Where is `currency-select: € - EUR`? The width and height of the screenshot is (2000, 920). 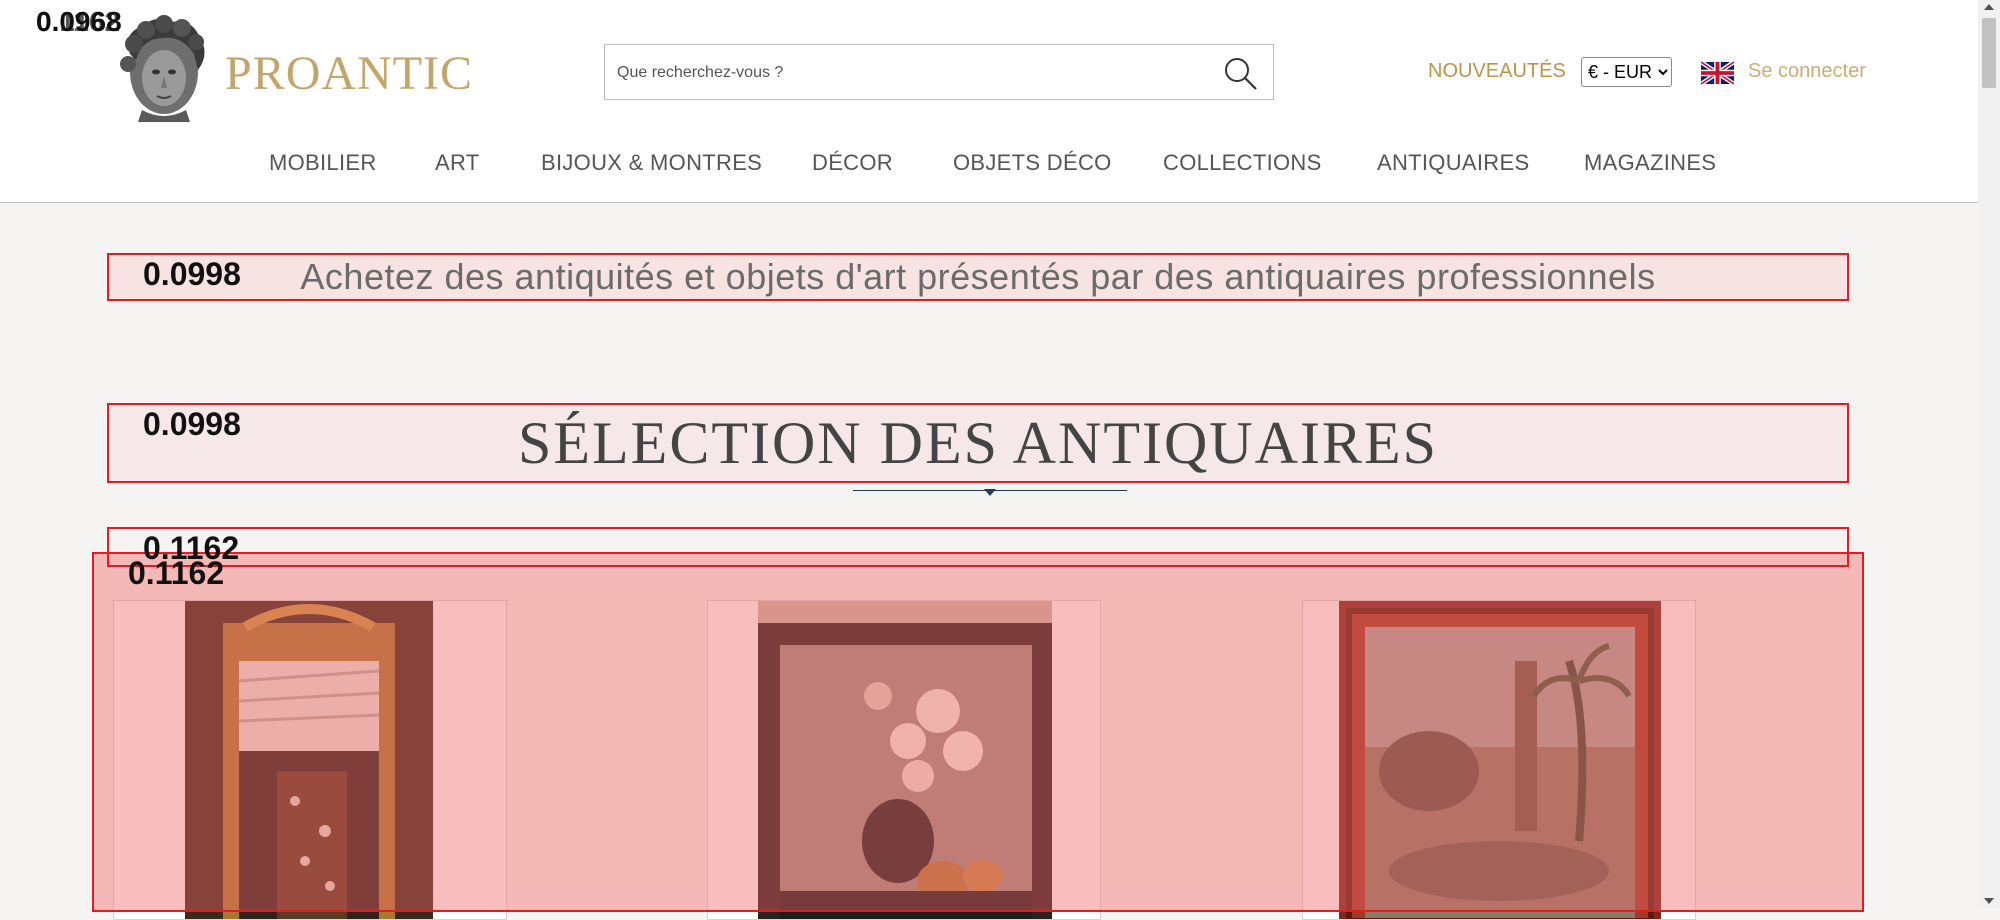 currency-select: € - EUR is located at coordinates (1626, 72).